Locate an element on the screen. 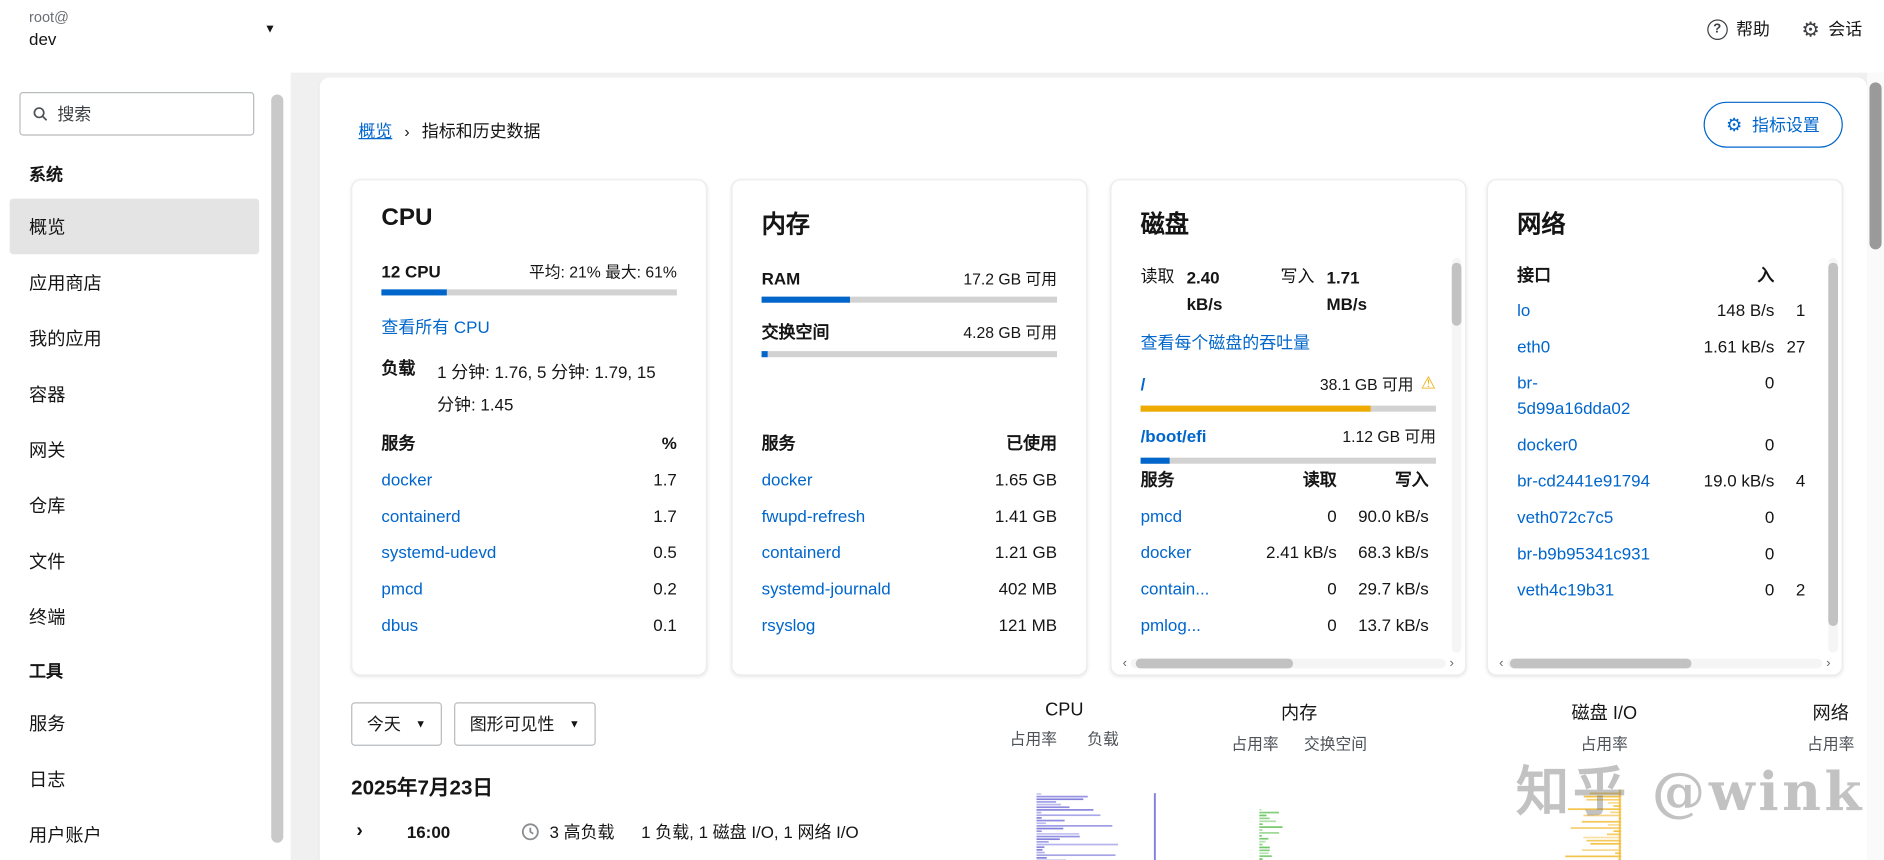 This screenshot has height=860, width=1884. cpu-load-value: 1 分钟: 1.76, 5 分钟: 1.79, 15 分钟: 1.45 is located at coordinates (546, 388).